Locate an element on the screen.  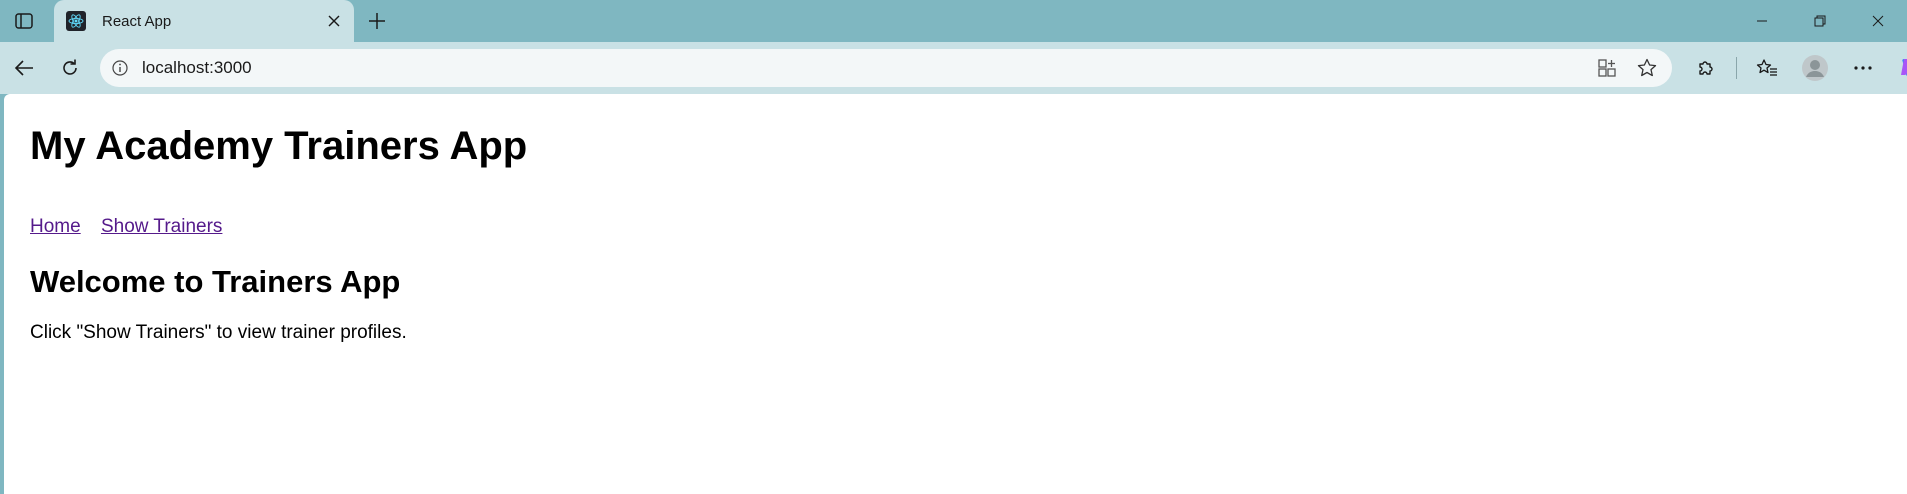
app-available-icon is located at coordinates (1607, 68).